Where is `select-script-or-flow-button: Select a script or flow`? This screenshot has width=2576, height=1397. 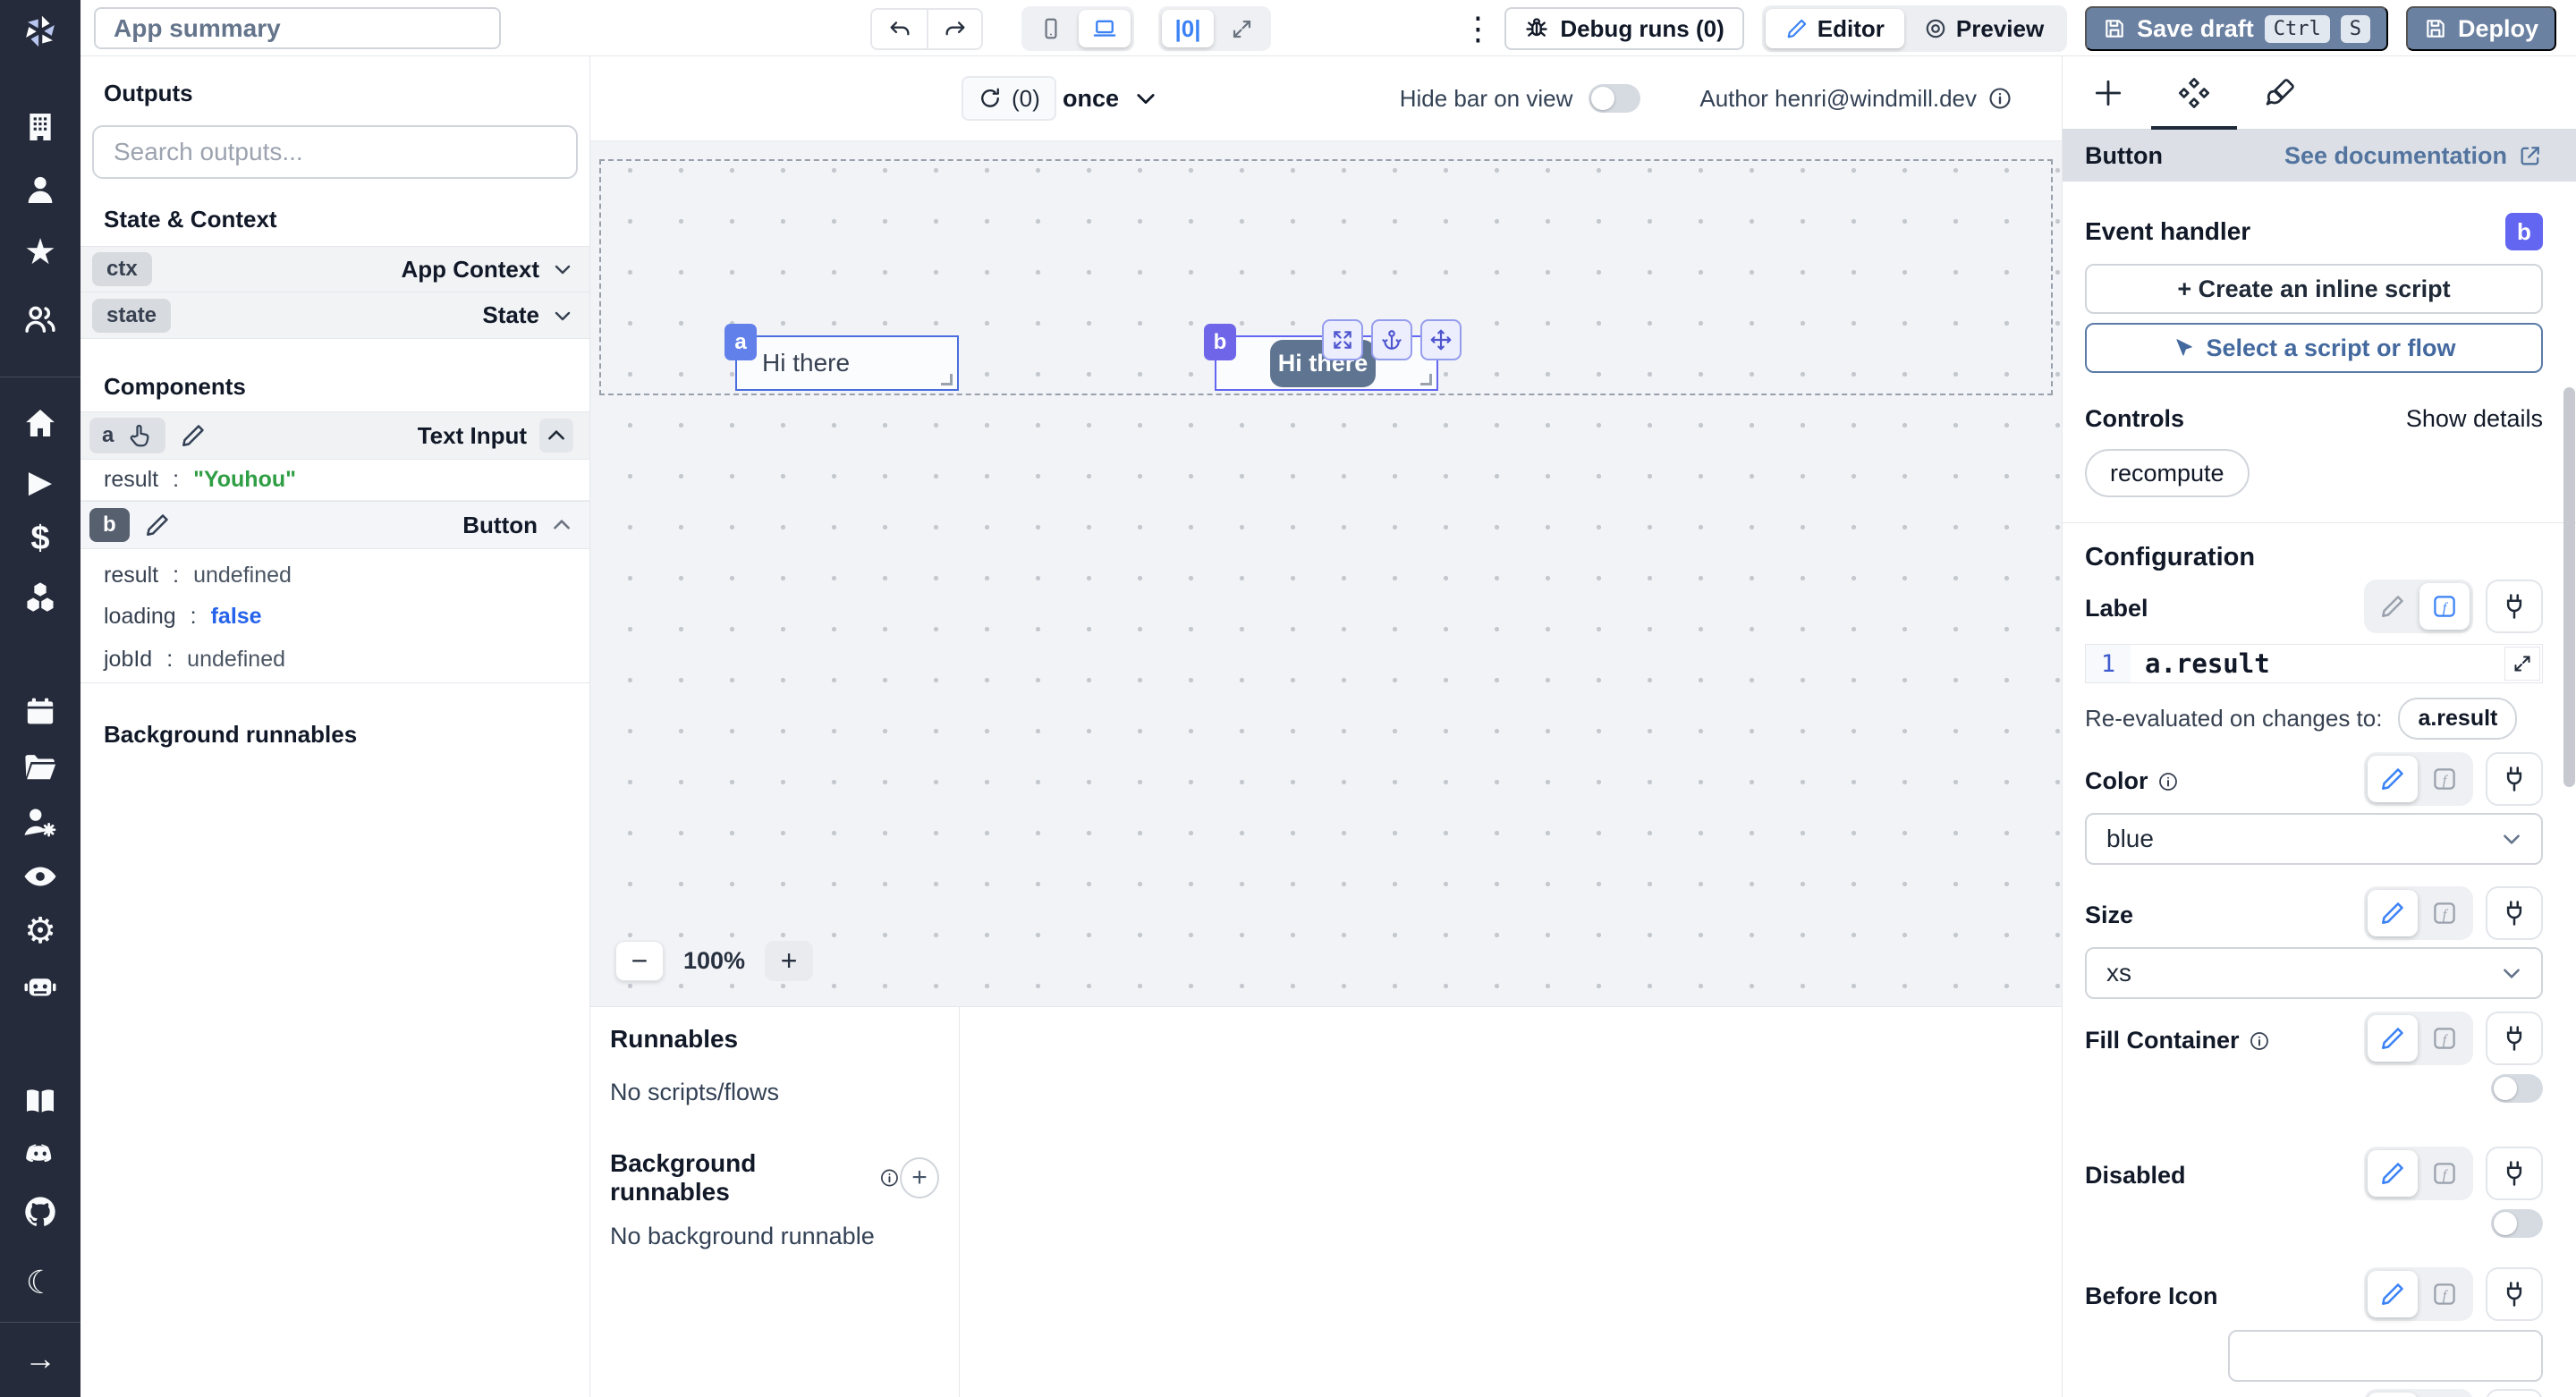
select-script-or-flow-button: Select a script or flow is located at coordinates (2314, 348).